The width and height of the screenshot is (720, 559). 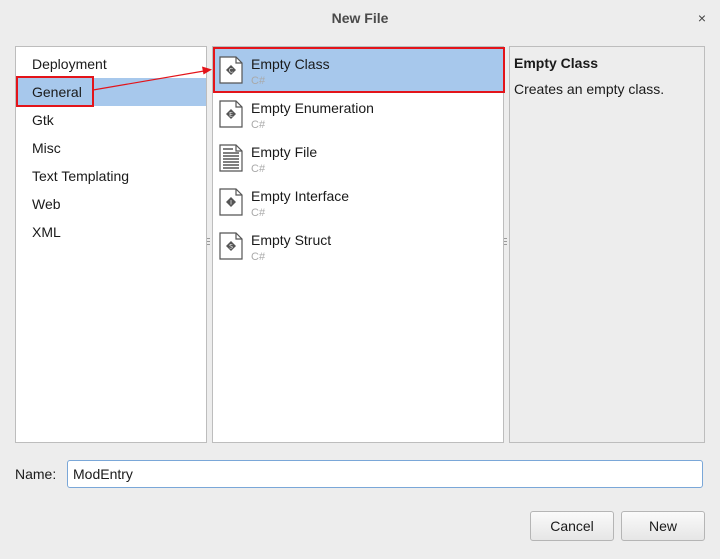 What do you see at coordinates (300, 196) in the screenshot?
I see `template-name: Empty Interface` at bounding box center [300, 196].